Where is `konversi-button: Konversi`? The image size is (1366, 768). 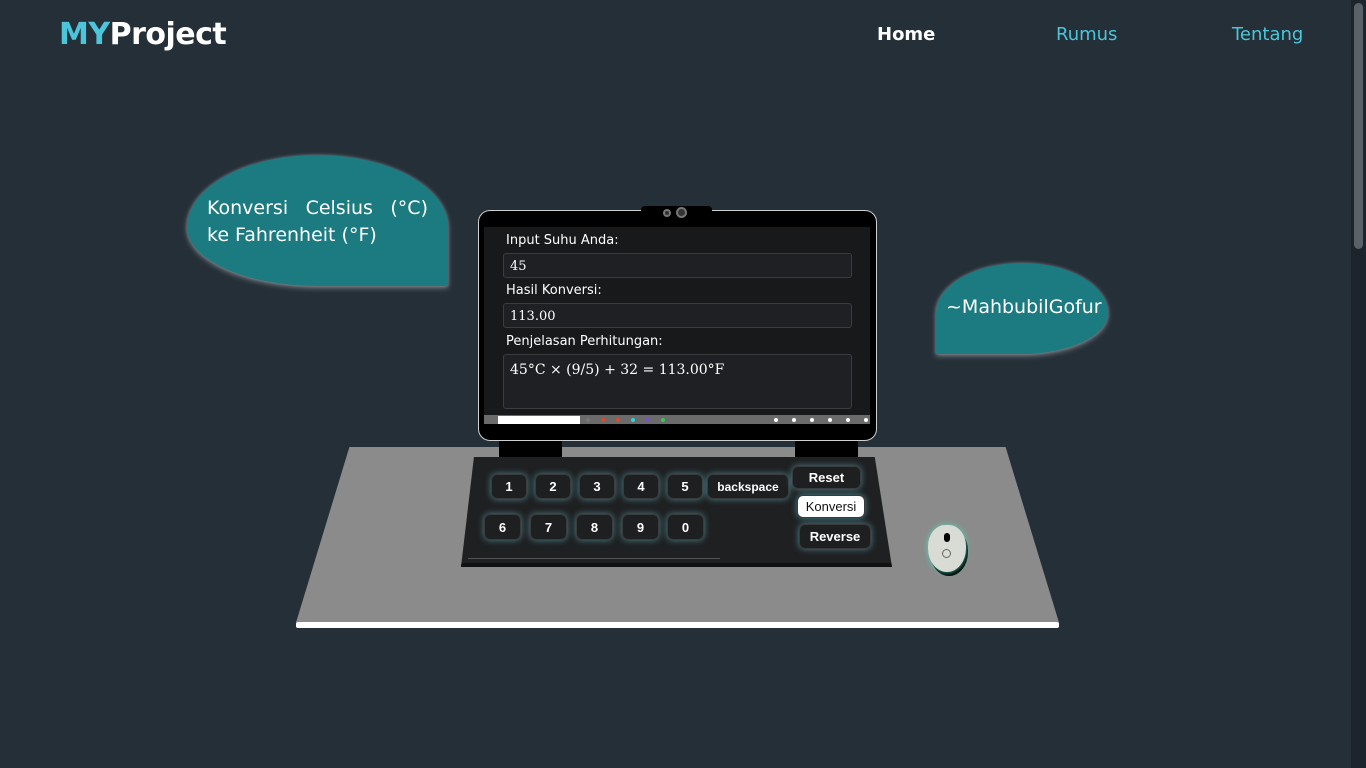 konversi-button: Konversi is located at coordinates (831, 506).